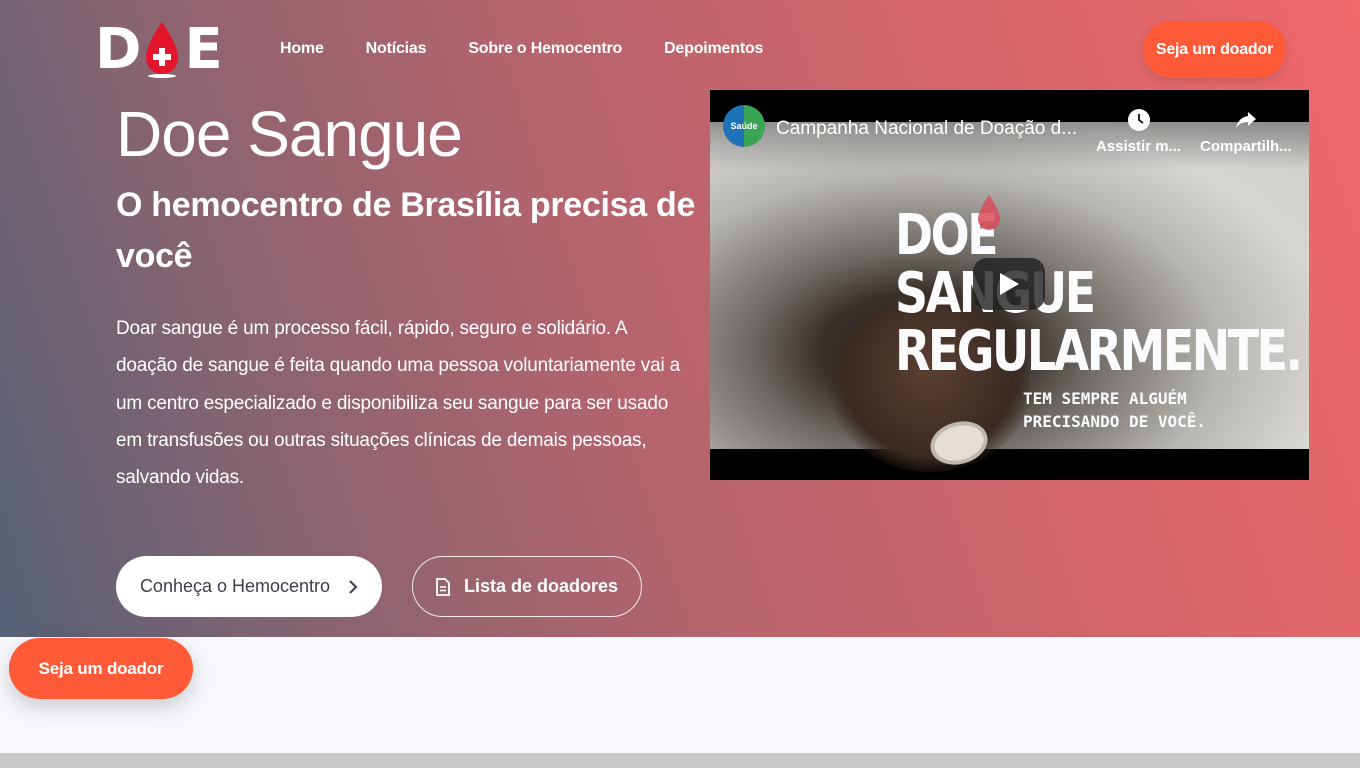 This screenshot has width=1360, height=768. I want to click on page-subtitle: O hemocentro de Brasília precisa de você, so click(406, 230).